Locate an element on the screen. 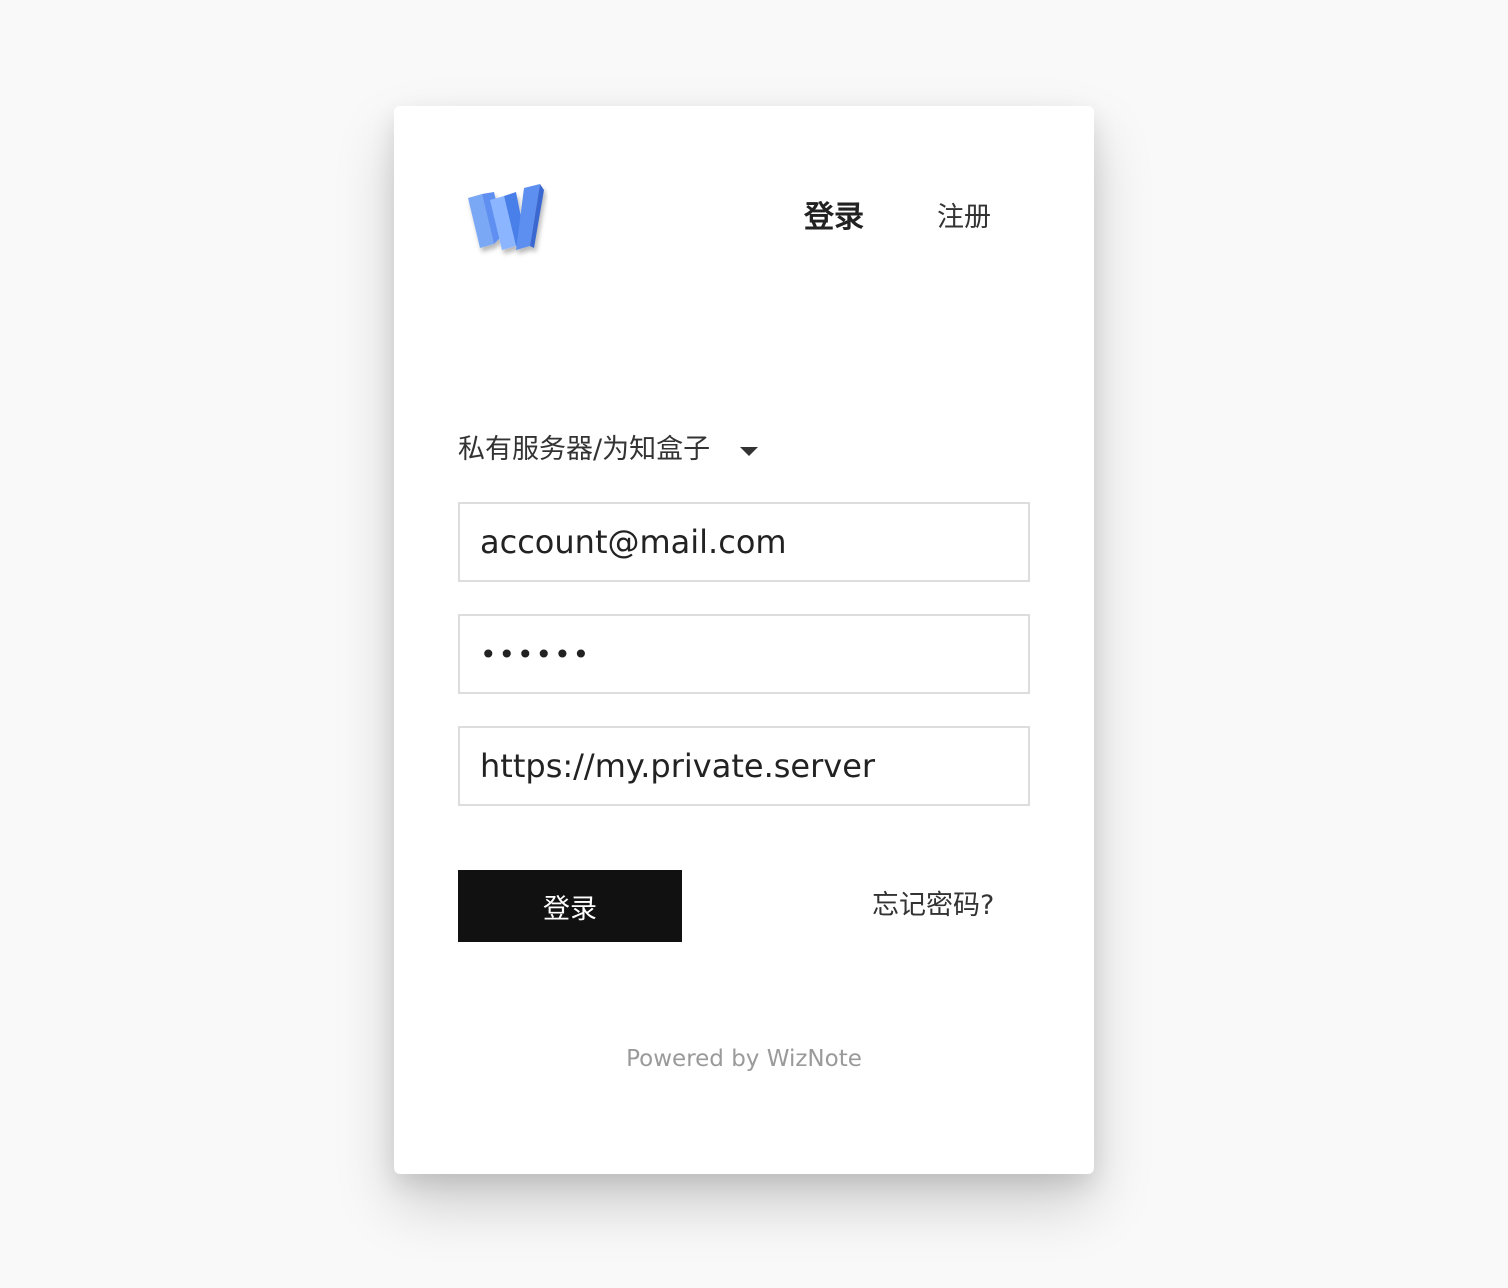 The image size is (1508, 1288). password-field is located at coordinates (744, 654).